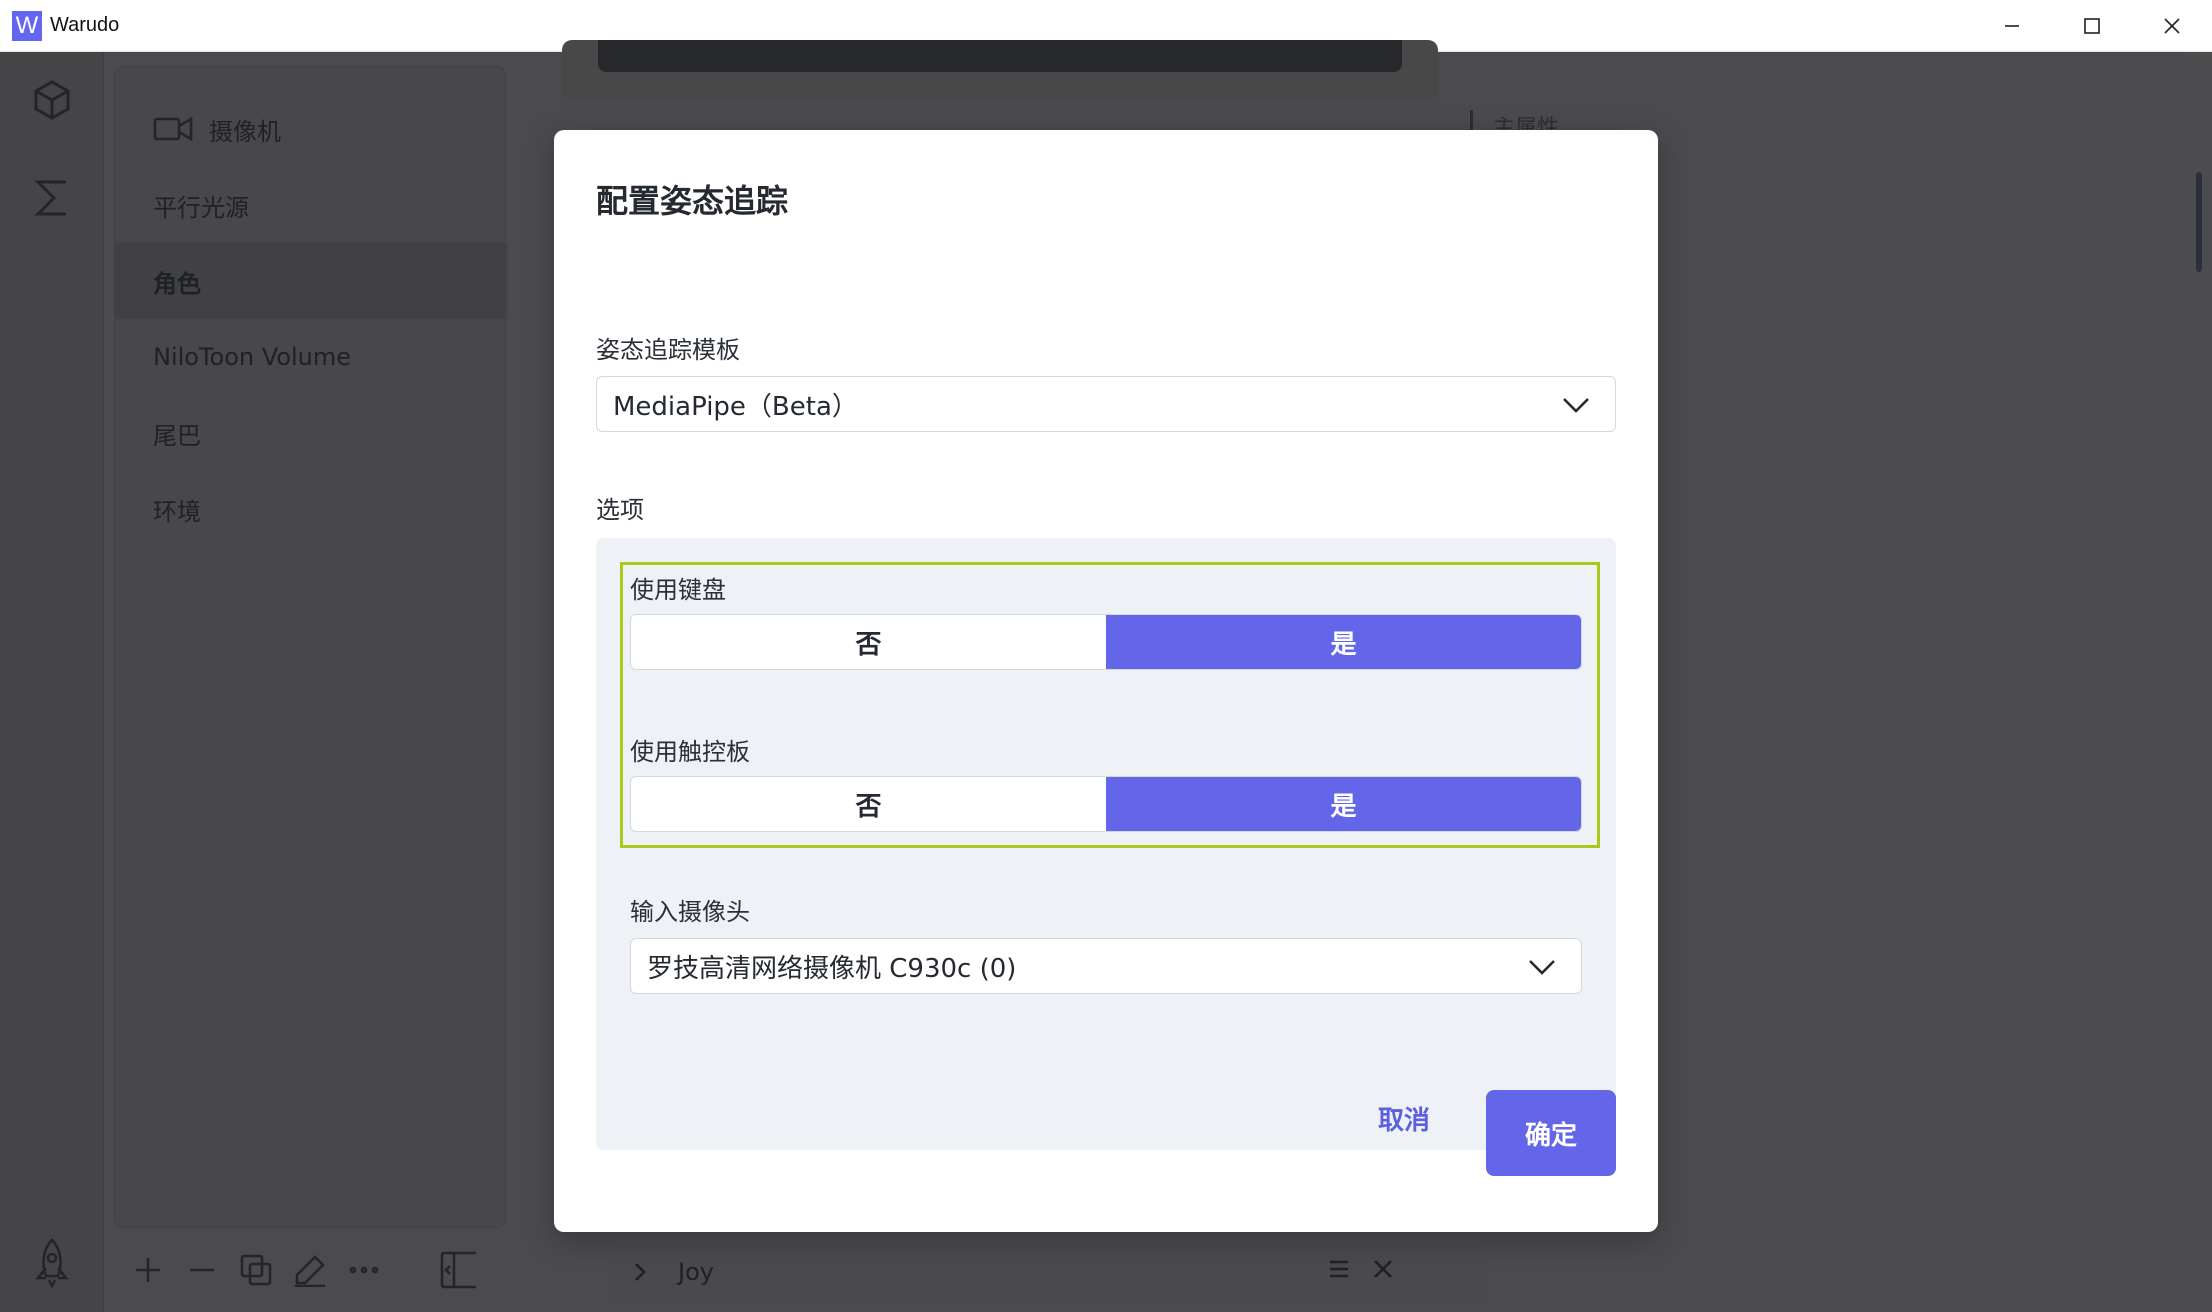  Describe the element at coordinates (735, 406) in the screenshot. I see `template-select-value: MediaPipe（Beta）` at that location.